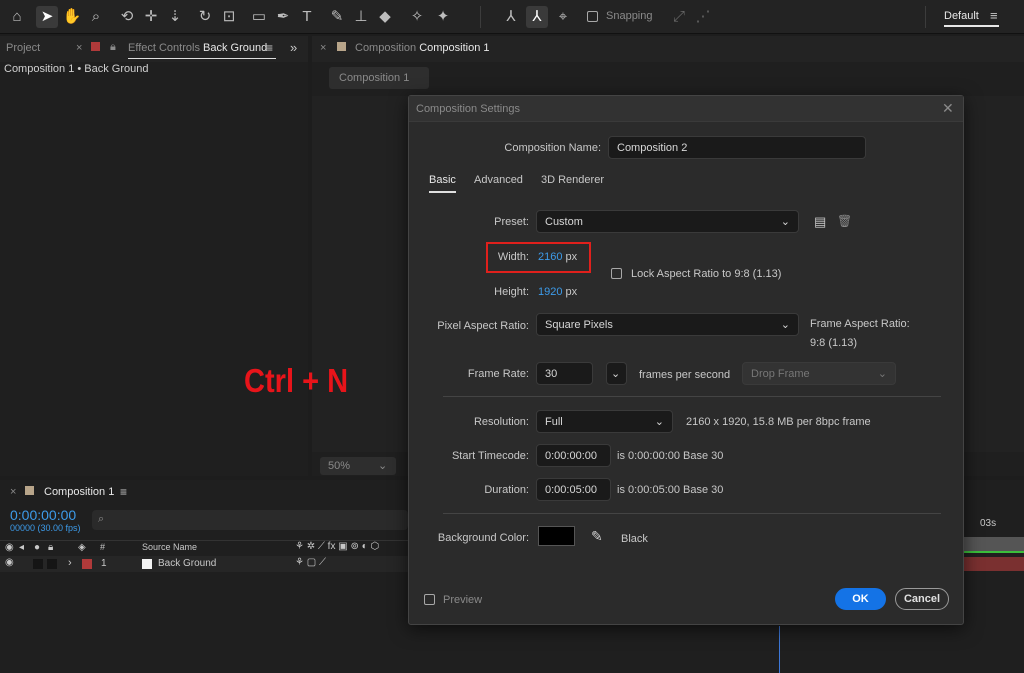 The image size is (1024, 673). Describe the element at coordinates (87, 564) in the screenshot. I see `layer-label-color` at that location.